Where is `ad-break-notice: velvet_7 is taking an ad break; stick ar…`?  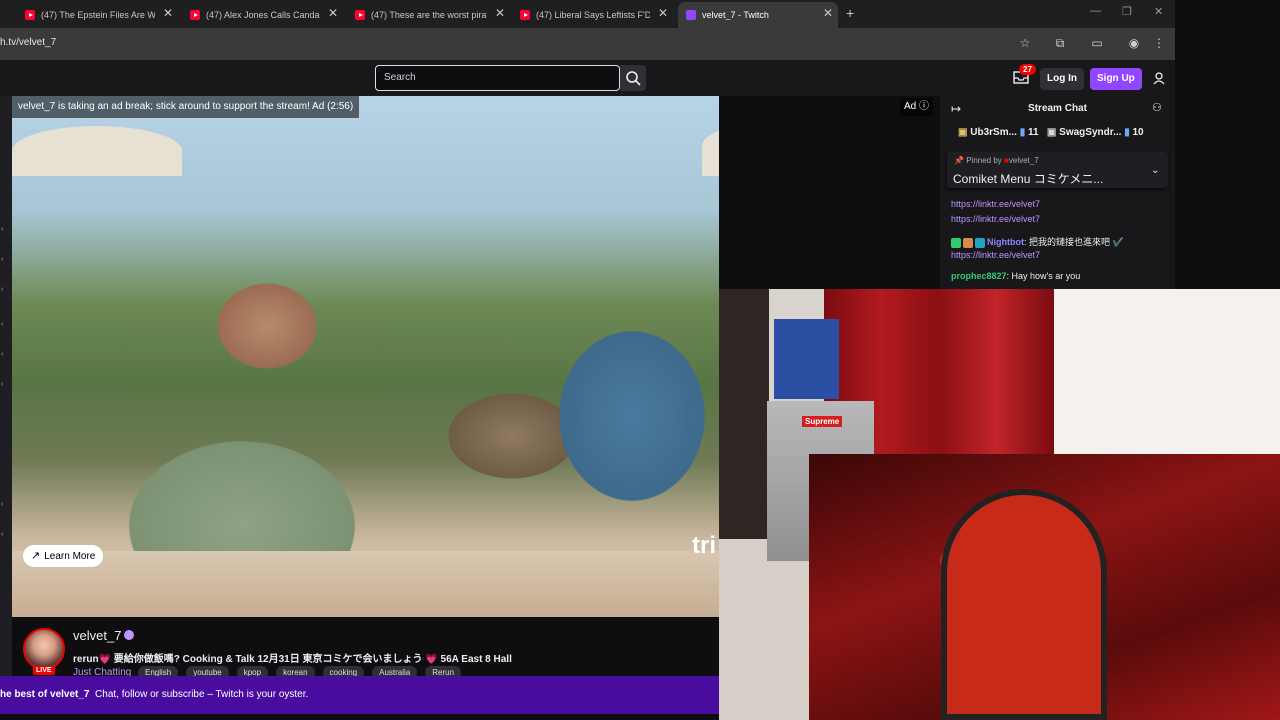
ad-break-notice: velvet_7 is taking an ad break; stick ar… is located at coordinates (186, 107).